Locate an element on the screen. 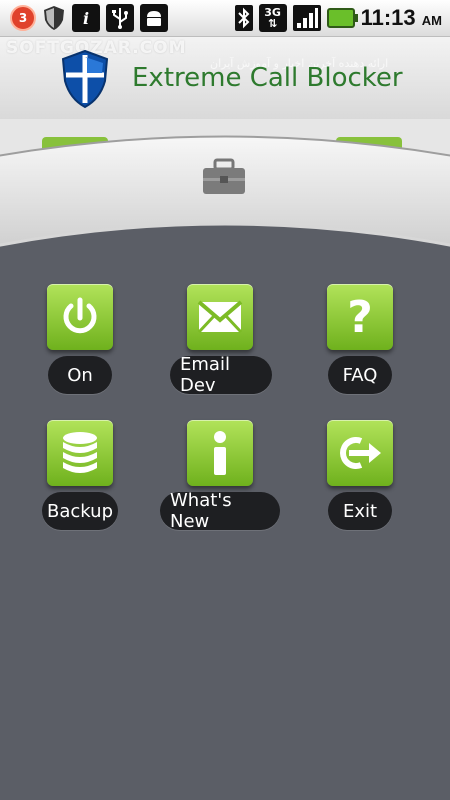  clock: 11:13 AM is located at coordinates (401, 17).